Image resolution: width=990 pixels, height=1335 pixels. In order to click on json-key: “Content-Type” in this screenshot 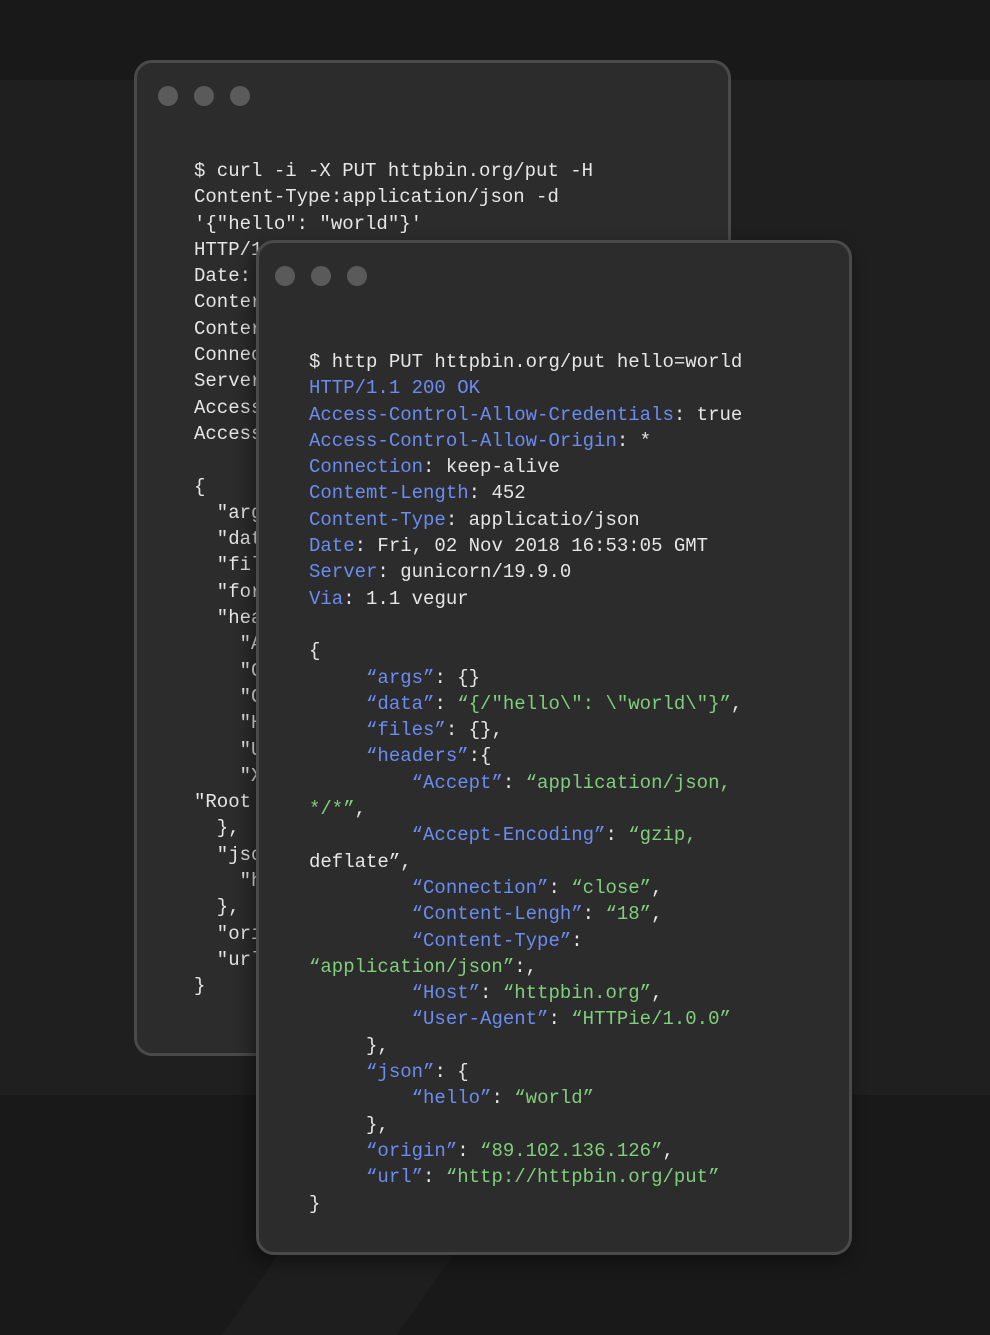, I will do `click(491, 940)`.